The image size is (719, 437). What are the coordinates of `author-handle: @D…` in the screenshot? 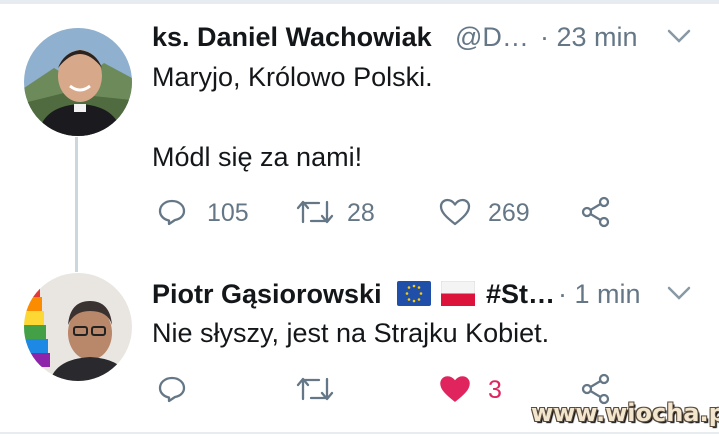 It's located at (492, 37).